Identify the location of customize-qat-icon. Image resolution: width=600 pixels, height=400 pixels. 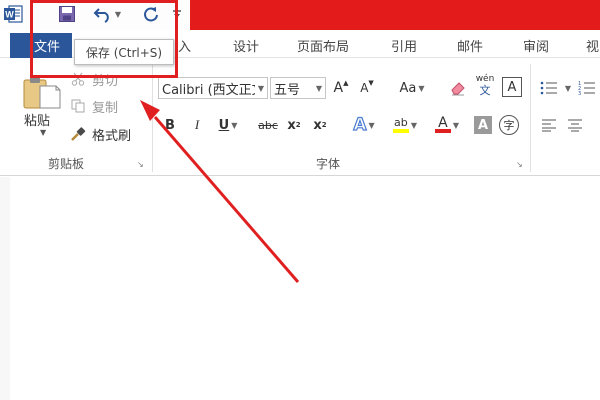
(177, 14).